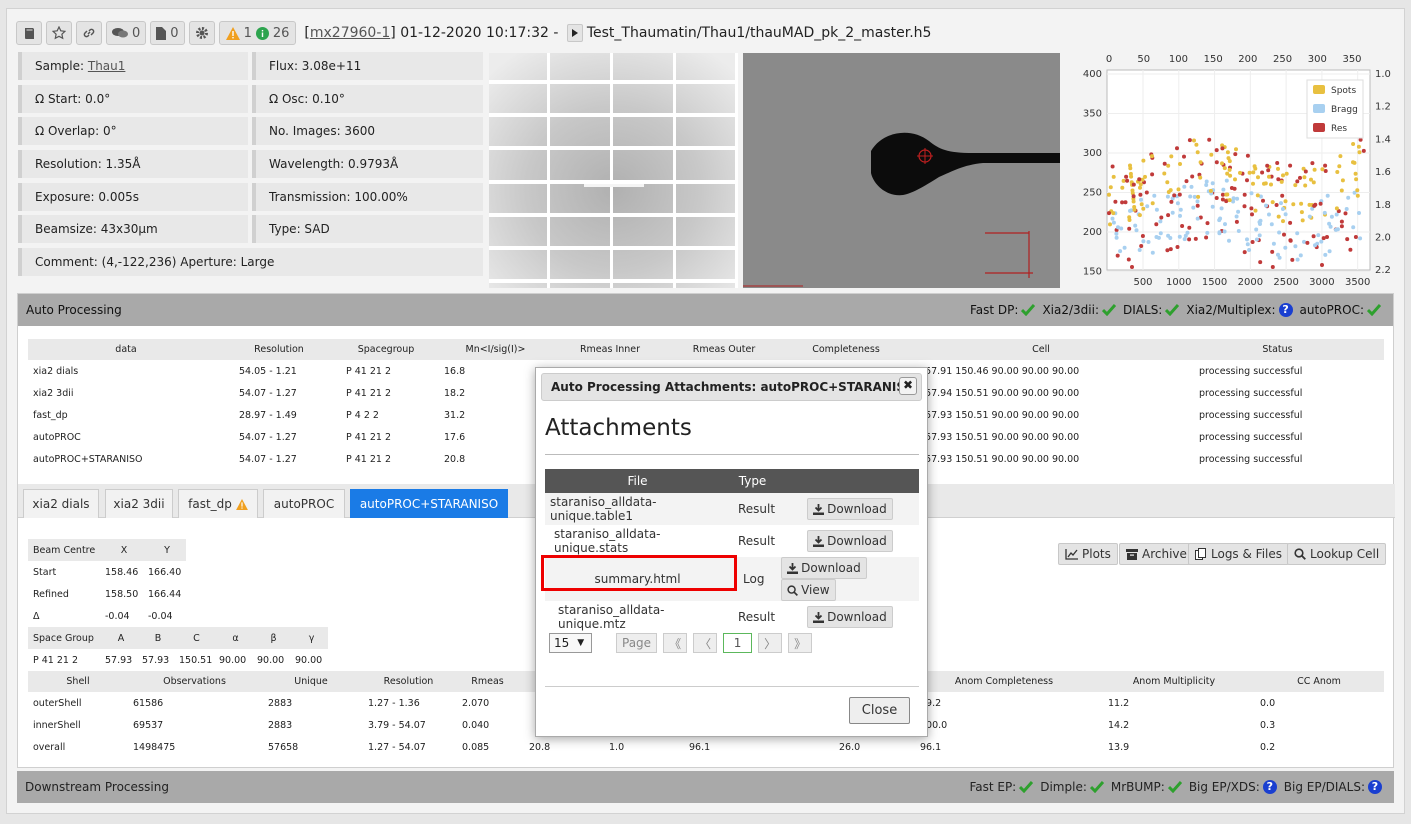 This screenshot has width=1411, height=824. I want to click on next-page-button: 〉, so click(770, 643).